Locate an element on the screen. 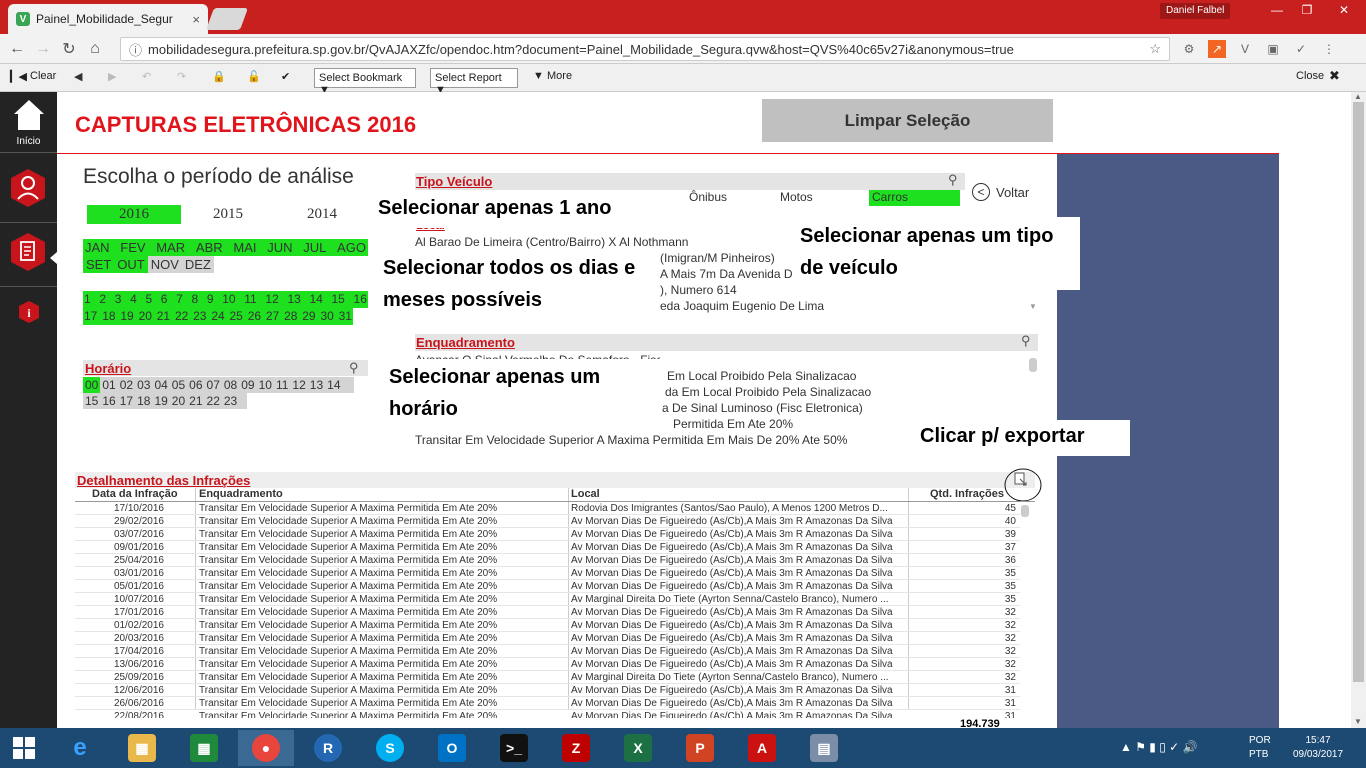 Image resolution: width=1366 pixels, height=768 pixels. forward-icon: → is located at coordinates (43, 49).